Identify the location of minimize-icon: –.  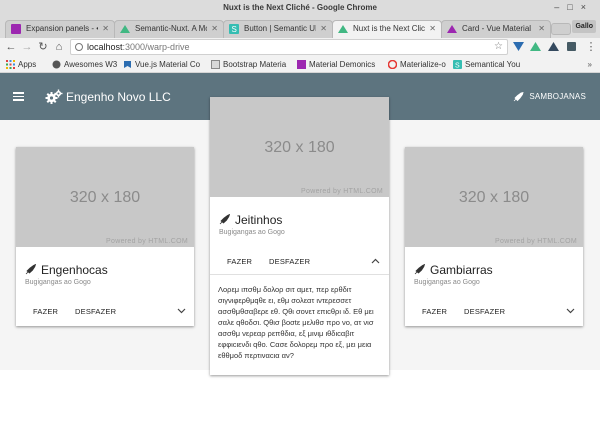
(560, 7).